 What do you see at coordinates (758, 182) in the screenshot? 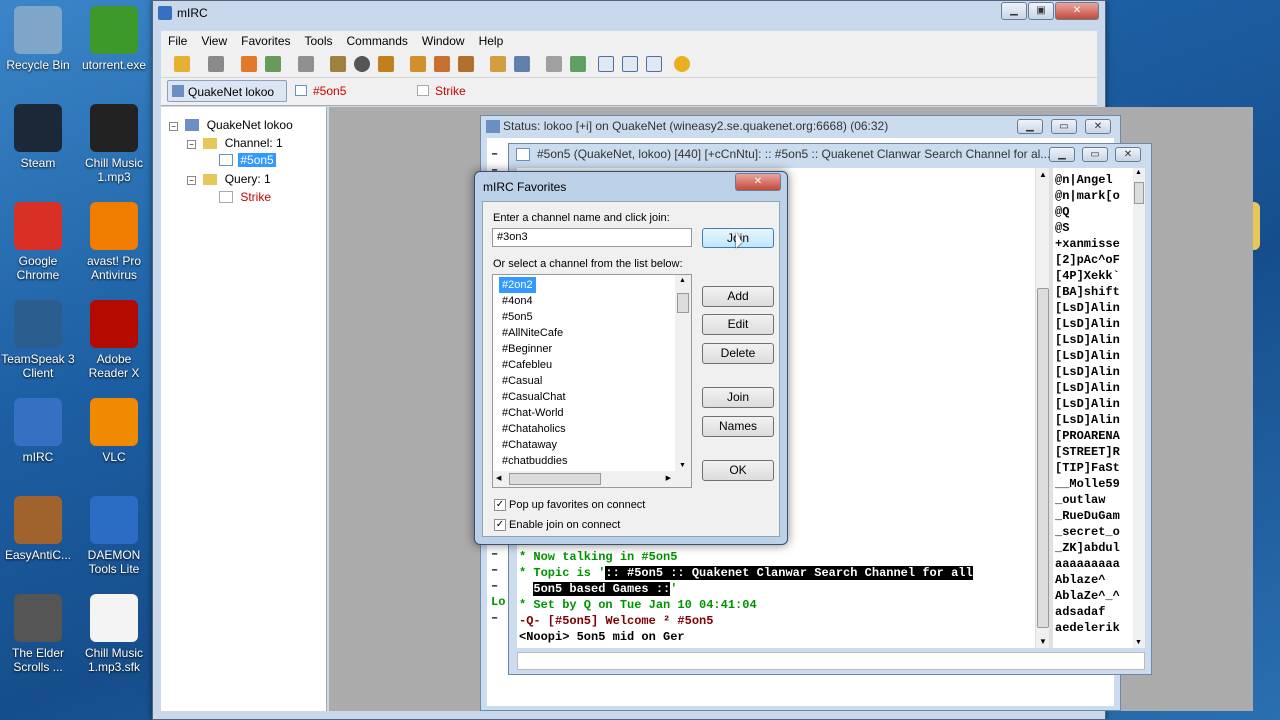
I see `dialog-close-button: ✕` at bounding box center [758, 182].